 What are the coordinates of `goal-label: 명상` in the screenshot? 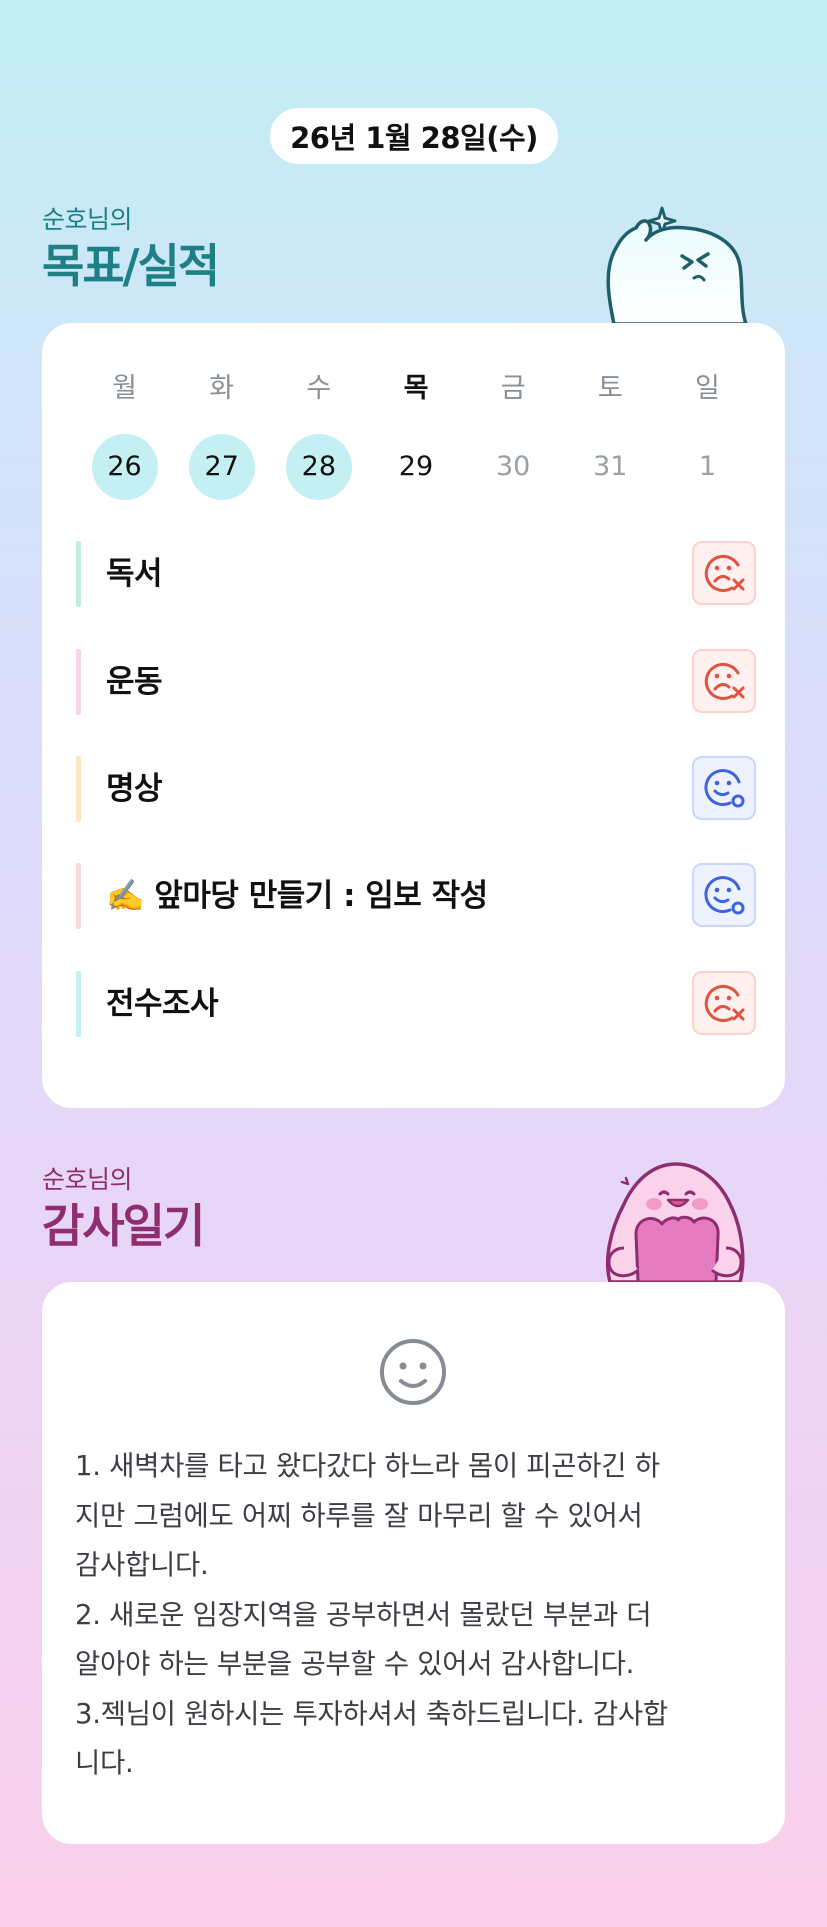 It's located at (134, 789).